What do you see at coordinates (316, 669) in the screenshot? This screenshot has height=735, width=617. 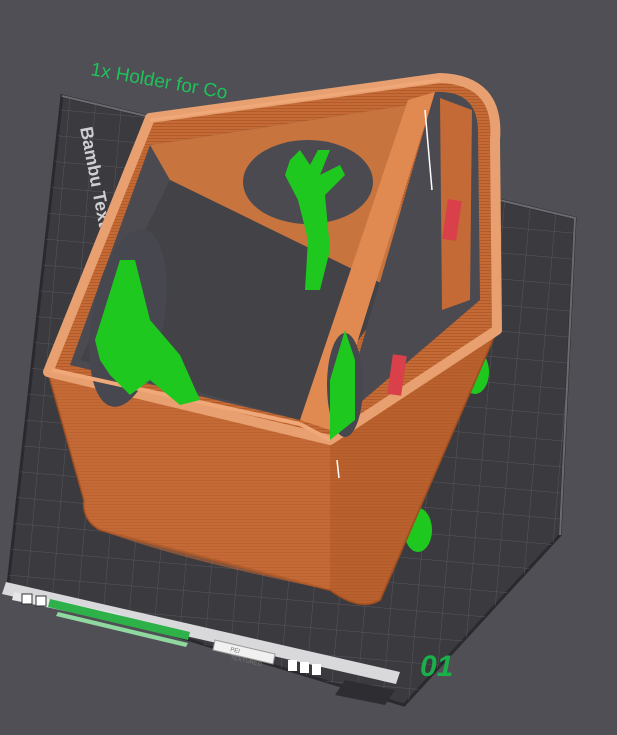 I see `spool-icon` at bounding box center [316, 669].